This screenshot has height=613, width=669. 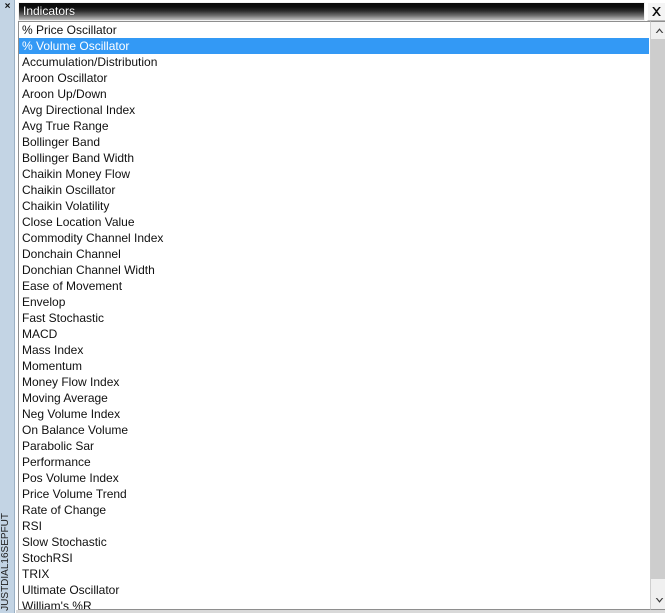 What do you see at coordinates (53, 350) in the screenshot?
I see `list-item-label: Mass Index` at bounding box center [53, 350].